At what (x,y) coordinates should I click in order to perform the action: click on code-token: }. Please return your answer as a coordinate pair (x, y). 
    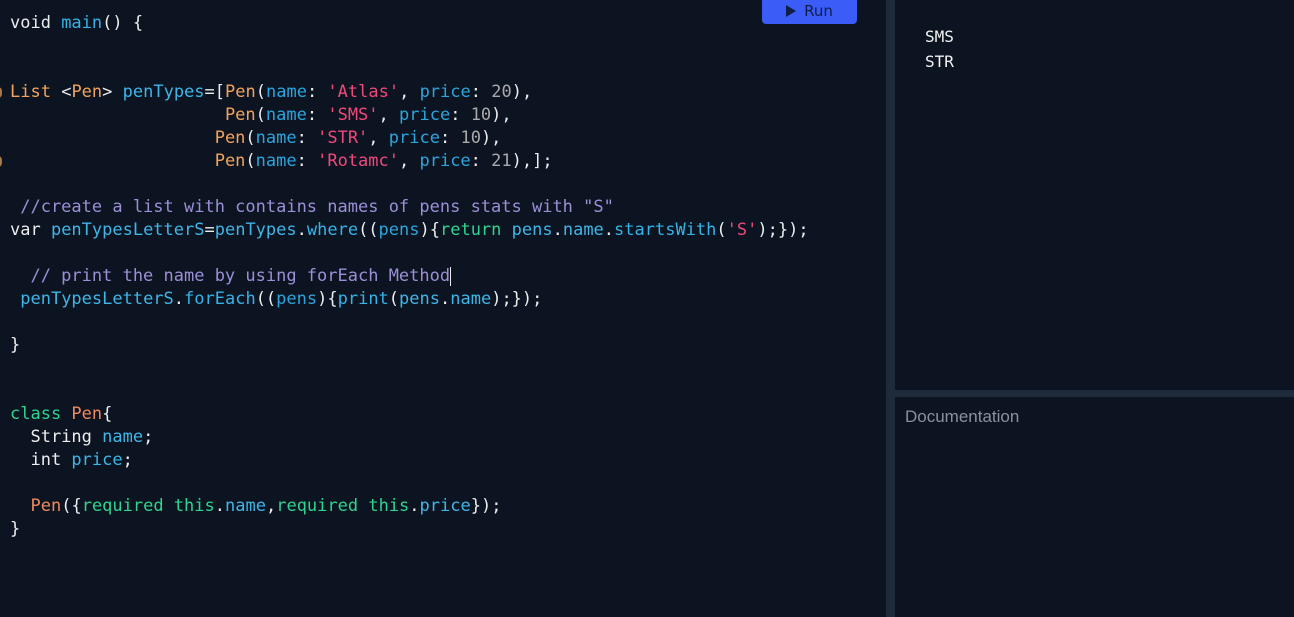
    Looking at the image, I should click on (15, 529).